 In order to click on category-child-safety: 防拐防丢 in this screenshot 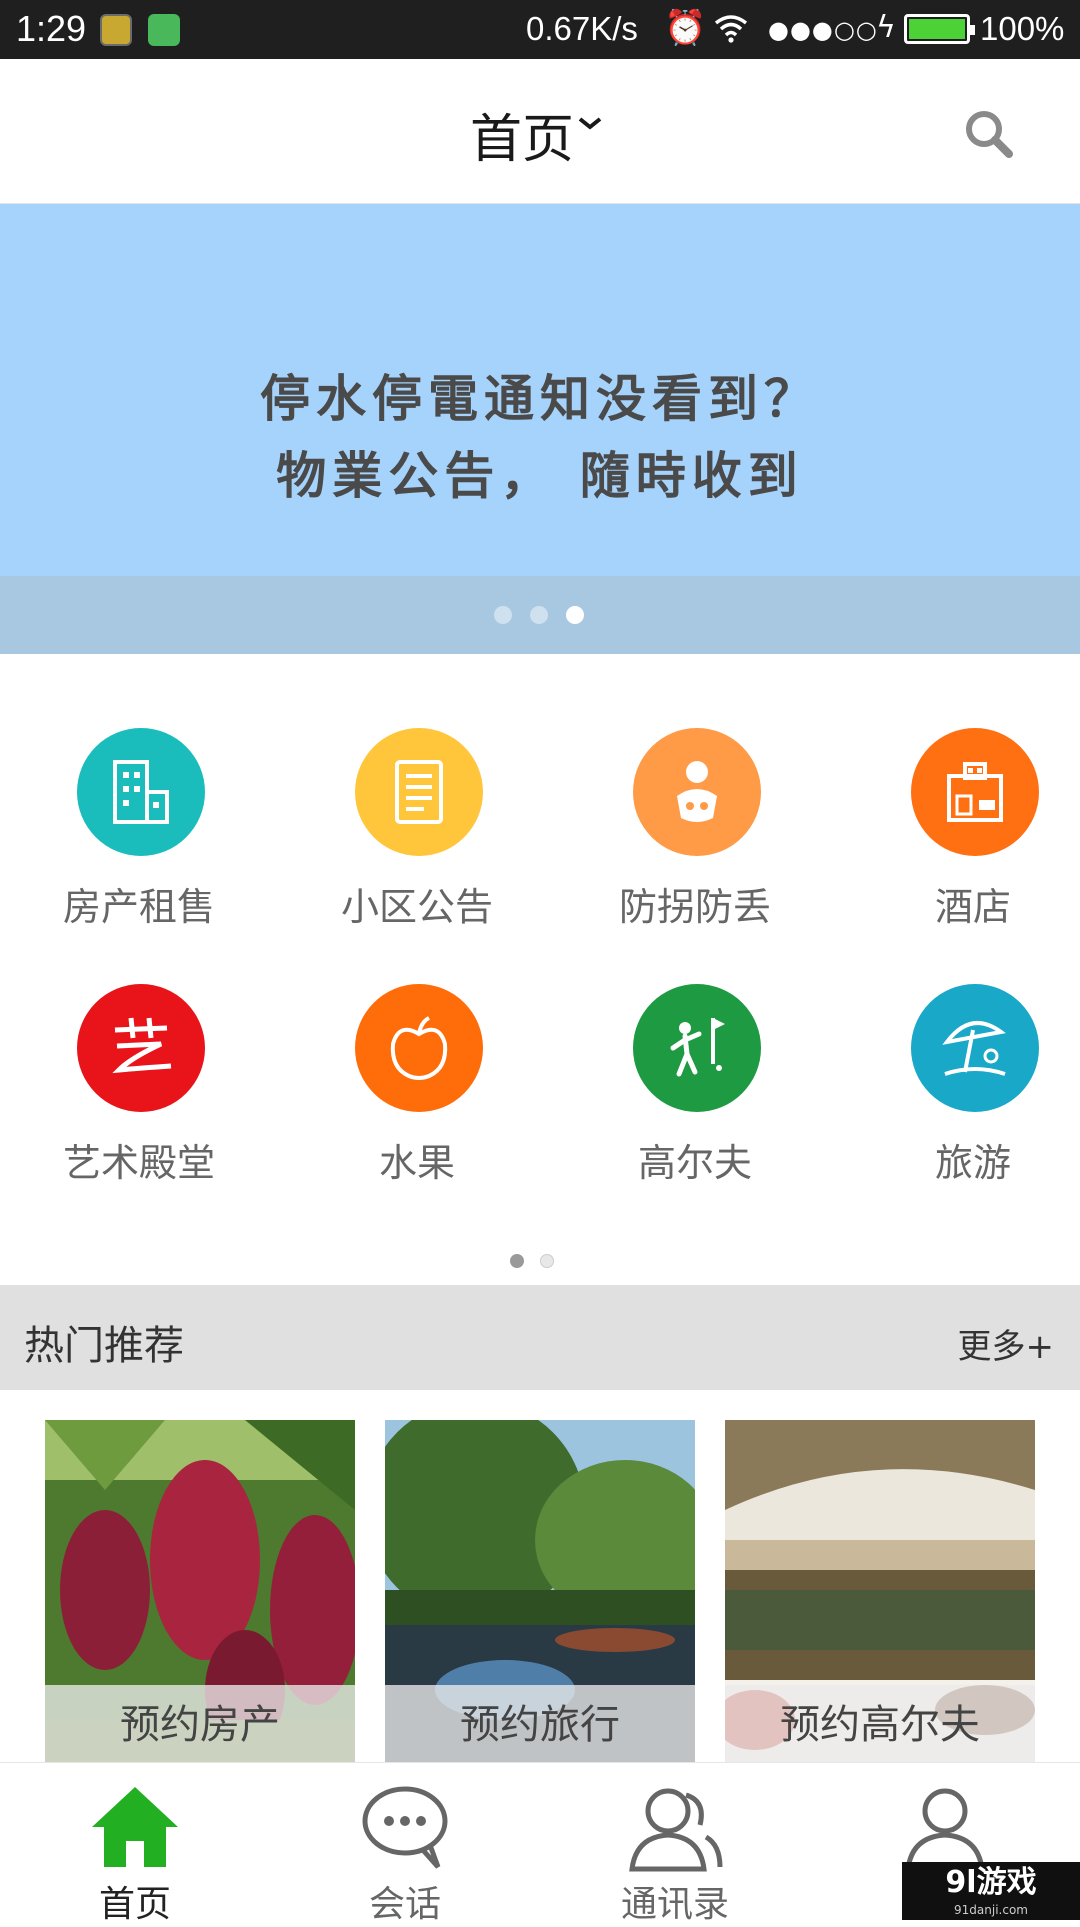, I will do `click(695, 828)`.